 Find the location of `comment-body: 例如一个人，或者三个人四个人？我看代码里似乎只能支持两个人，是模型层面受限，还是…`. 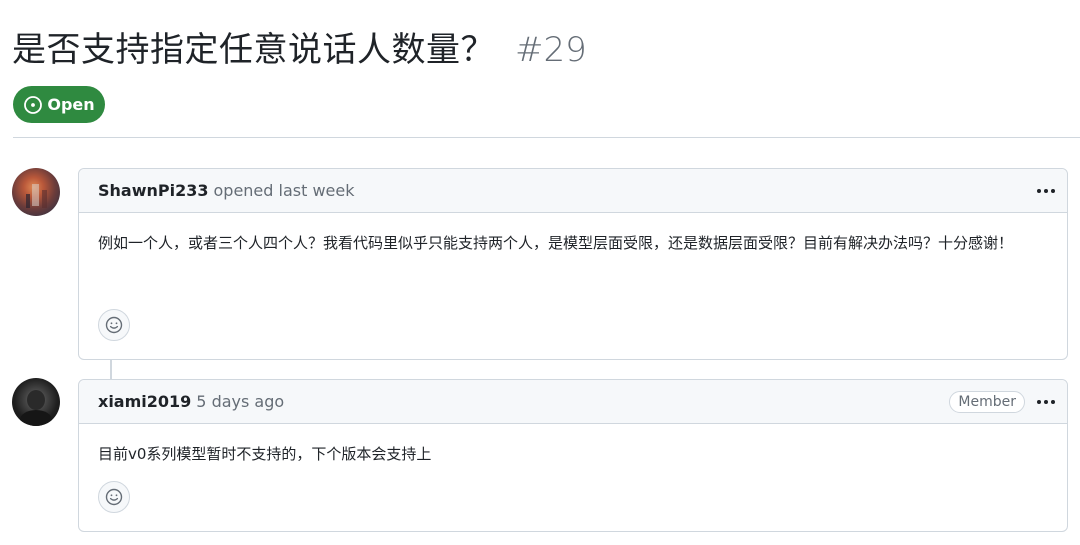

comment-body: 例如一个人，或者三个人四个人？我看代码里似乎只能支持两个人，是模型层面受限，还是… is located at coordinates (556, 243).